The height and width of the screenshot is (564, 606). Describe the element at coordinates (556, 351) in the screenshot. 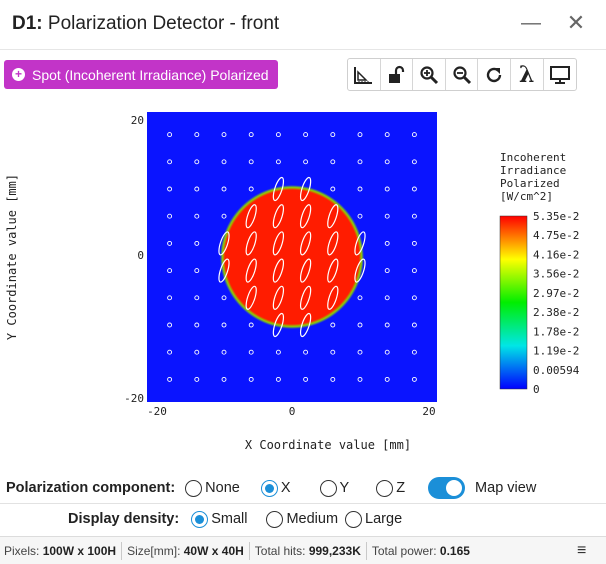

I see `colorbar-tick-label: 1.19e-2` at that location.